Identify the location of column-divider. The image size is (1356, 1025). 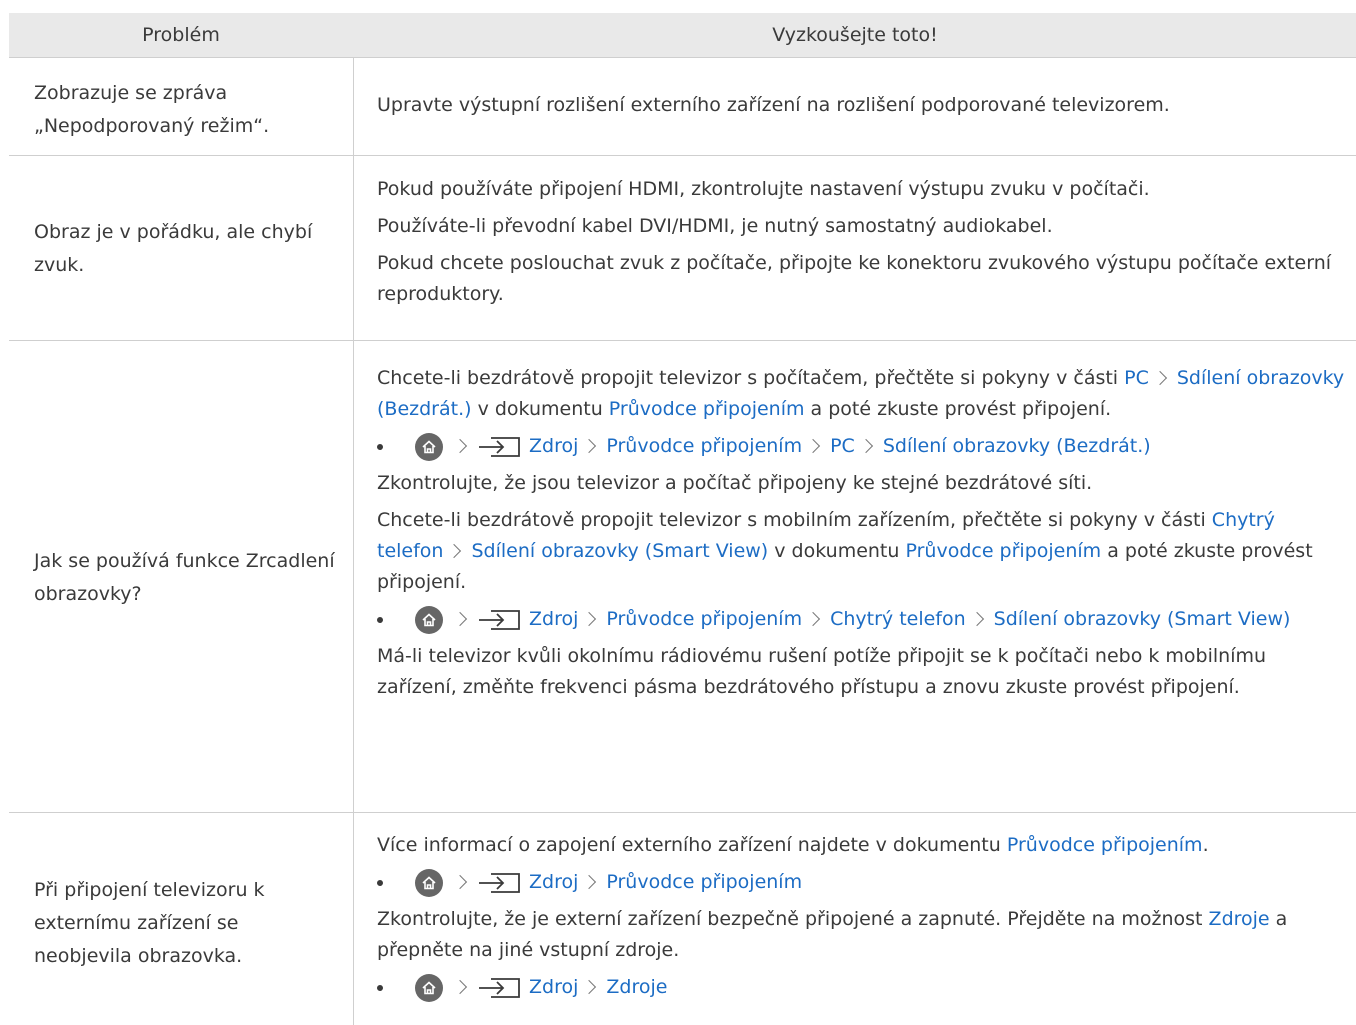
(353, 541).